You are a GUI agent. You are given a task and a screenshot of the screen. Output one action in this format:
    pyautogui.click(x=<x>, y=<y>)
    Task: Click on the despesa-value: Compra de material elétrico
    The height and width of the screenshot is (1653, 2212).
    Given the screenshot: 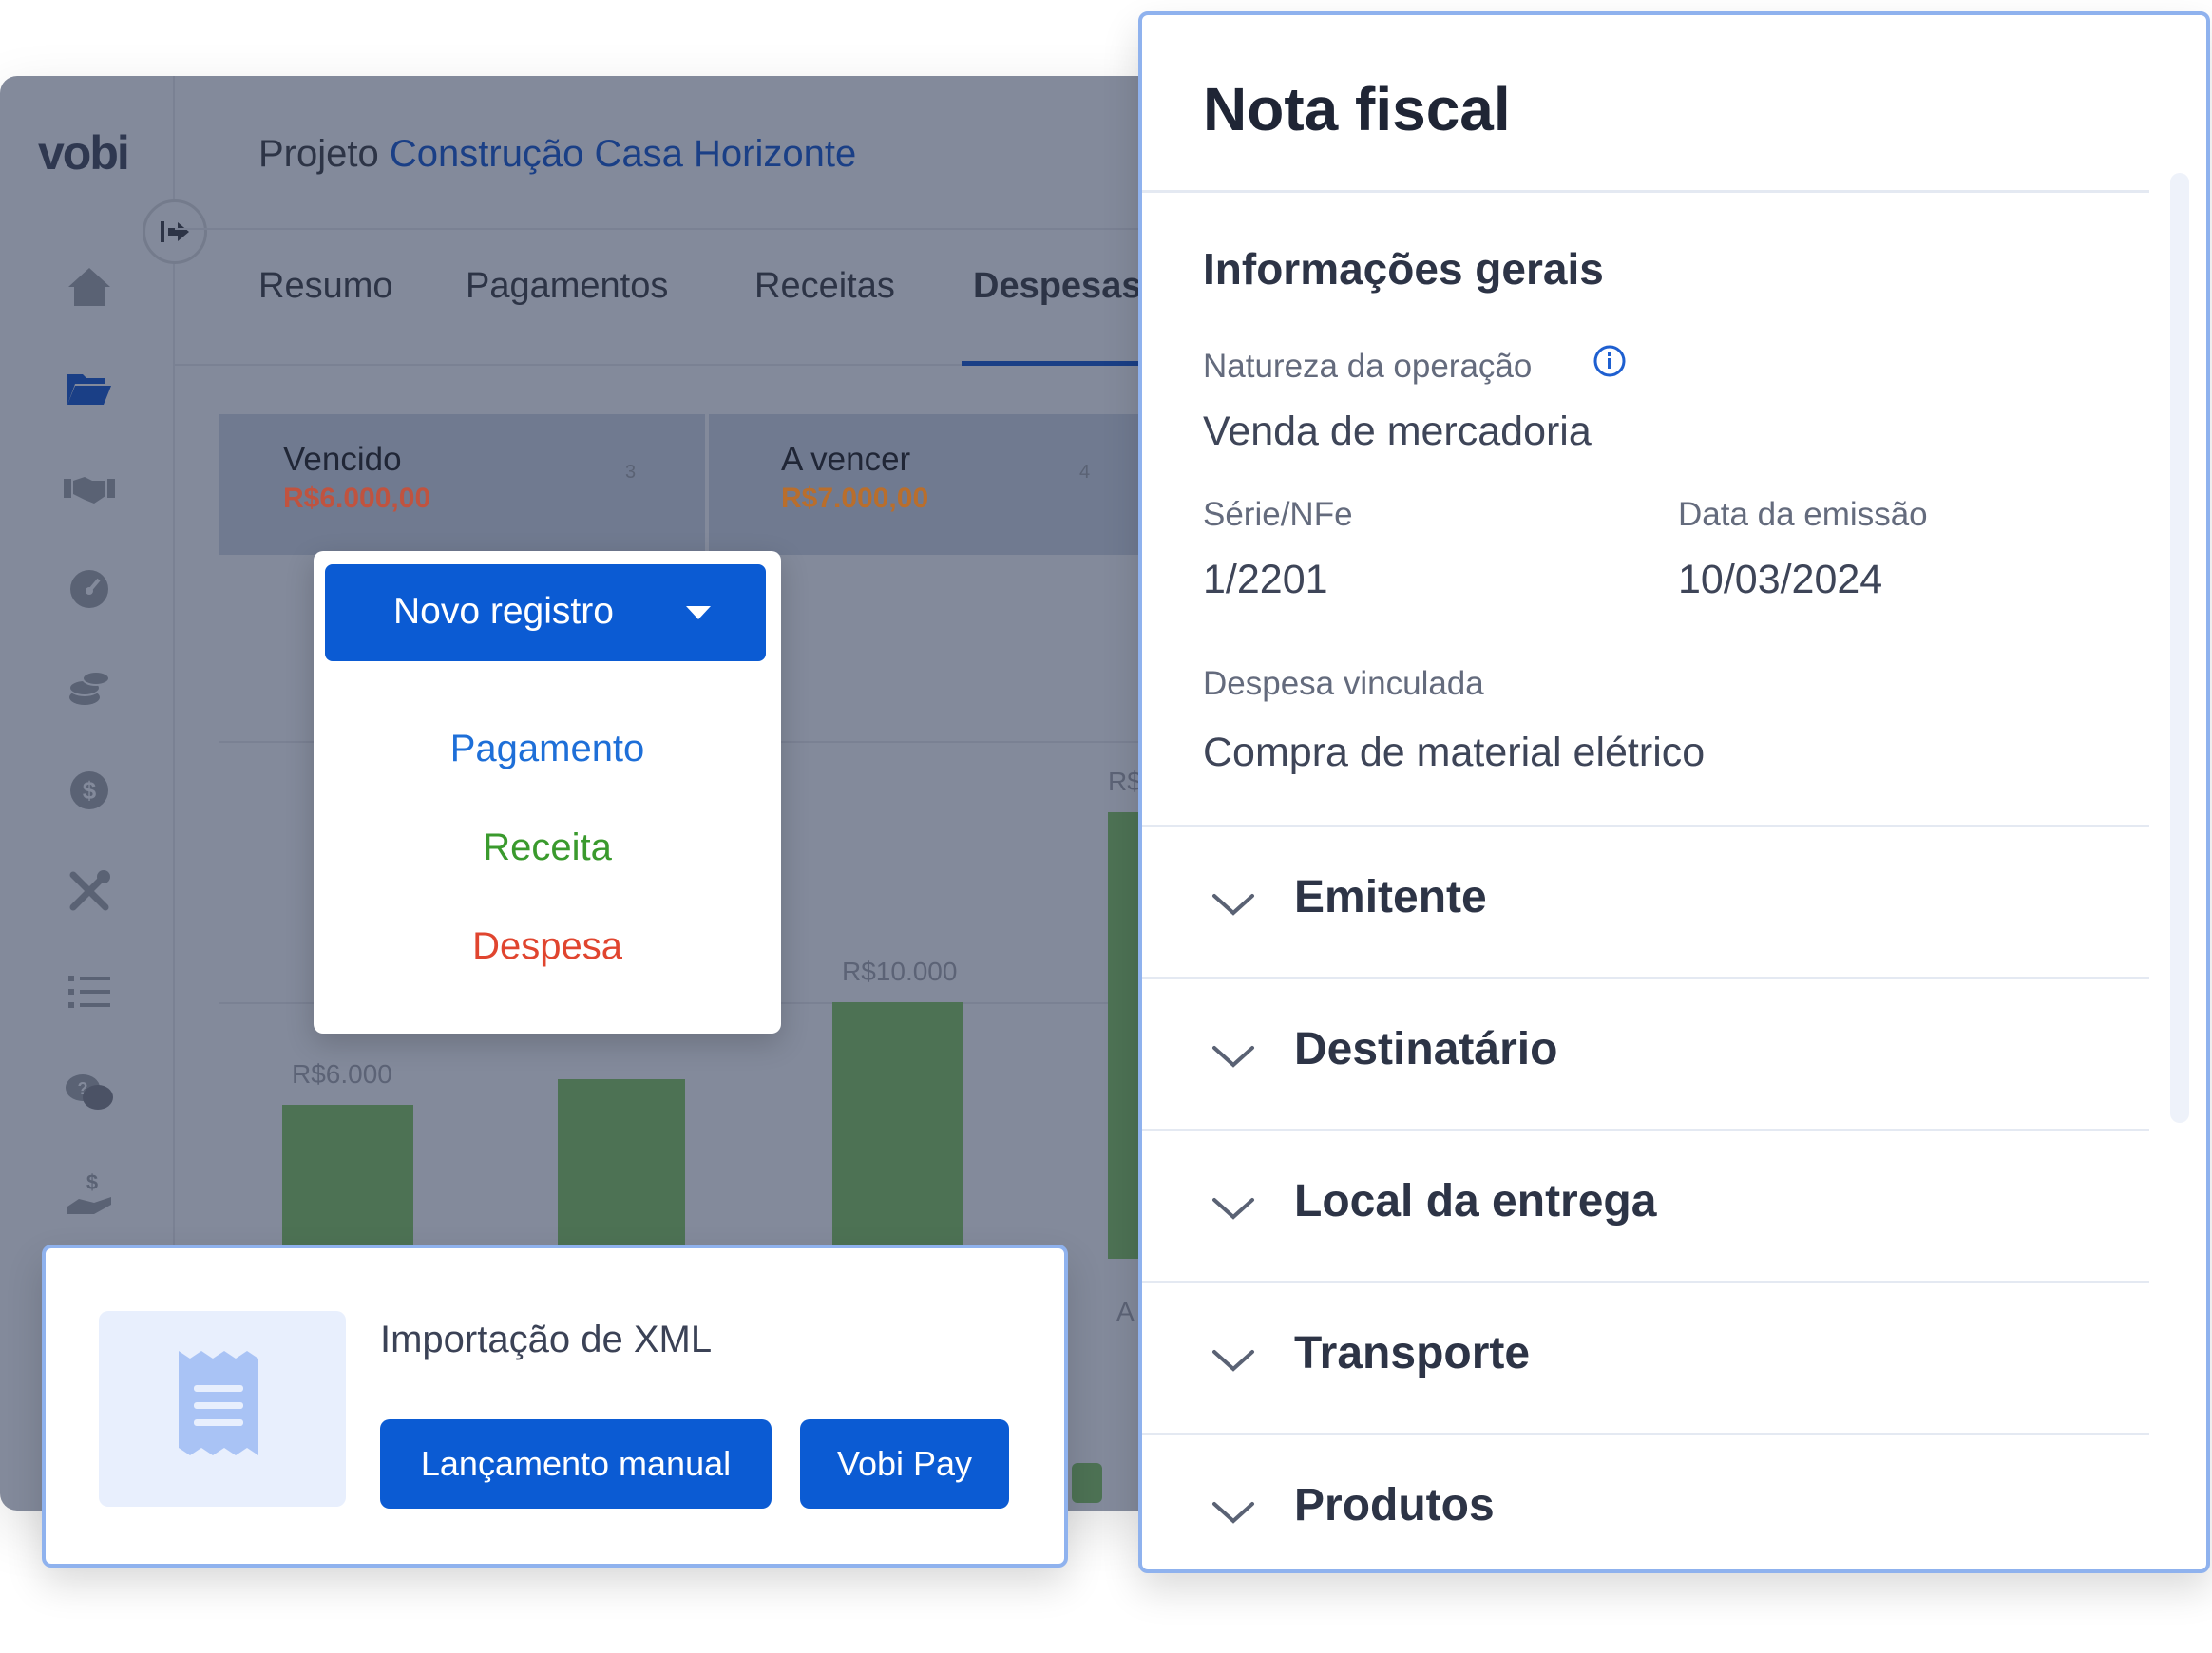 What is the action you would take?
    pyautogui.click(x=1454, y=752)
    